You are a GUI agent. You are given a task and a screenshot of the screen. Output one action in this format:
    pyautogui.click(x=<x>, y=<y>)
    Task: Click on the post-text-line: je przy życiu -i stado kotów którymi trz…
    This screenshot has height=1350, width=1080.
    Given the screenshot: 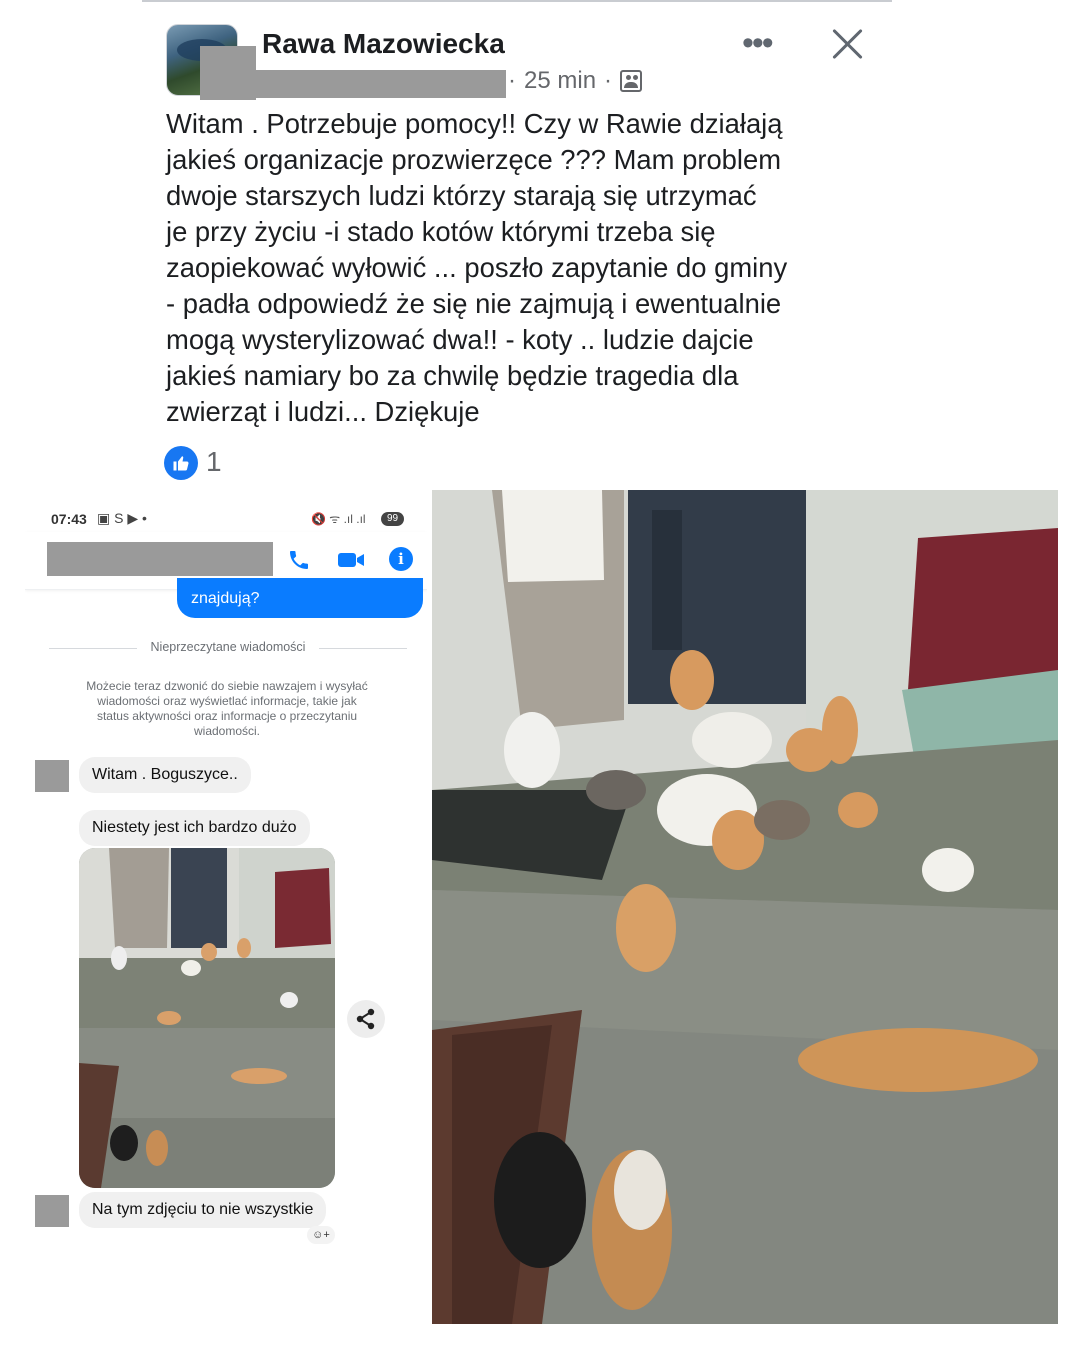 What is the action you would take?
    pyautogui.click(x=441, y=231)
    